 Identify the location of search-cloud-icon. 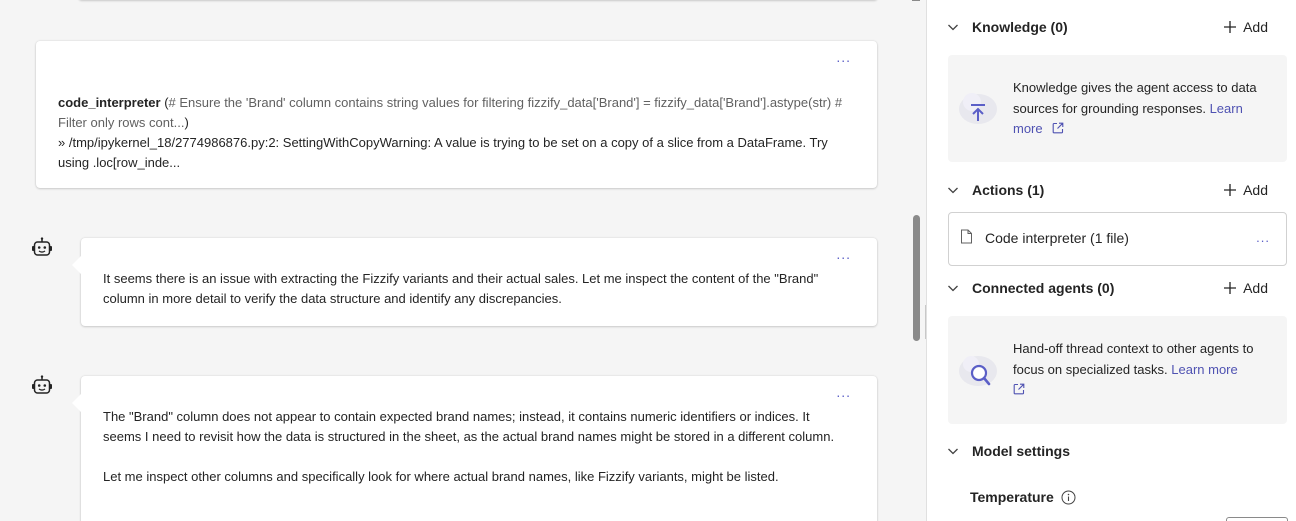
(978, 371).